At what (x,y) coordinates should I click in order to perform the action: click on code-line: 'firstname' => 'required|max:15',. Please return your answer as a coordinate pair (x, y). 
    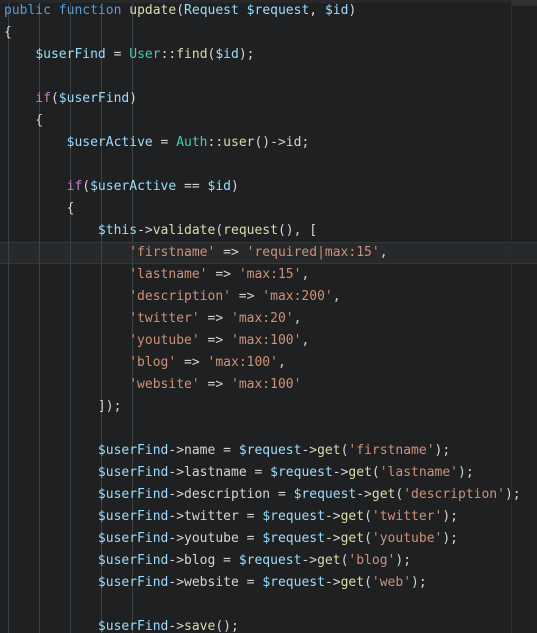
    Looking at the image, I should click on (268, 253).